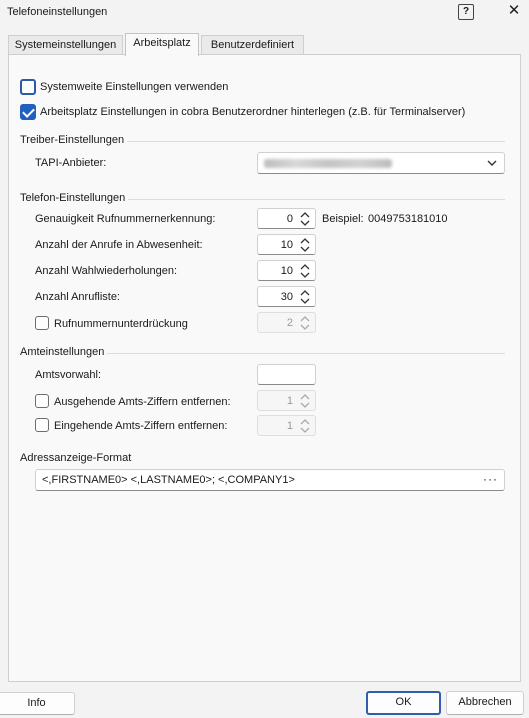  Describe the element at coordinates (316, 141) in the screenshot. I see `driver-divider` at that location.